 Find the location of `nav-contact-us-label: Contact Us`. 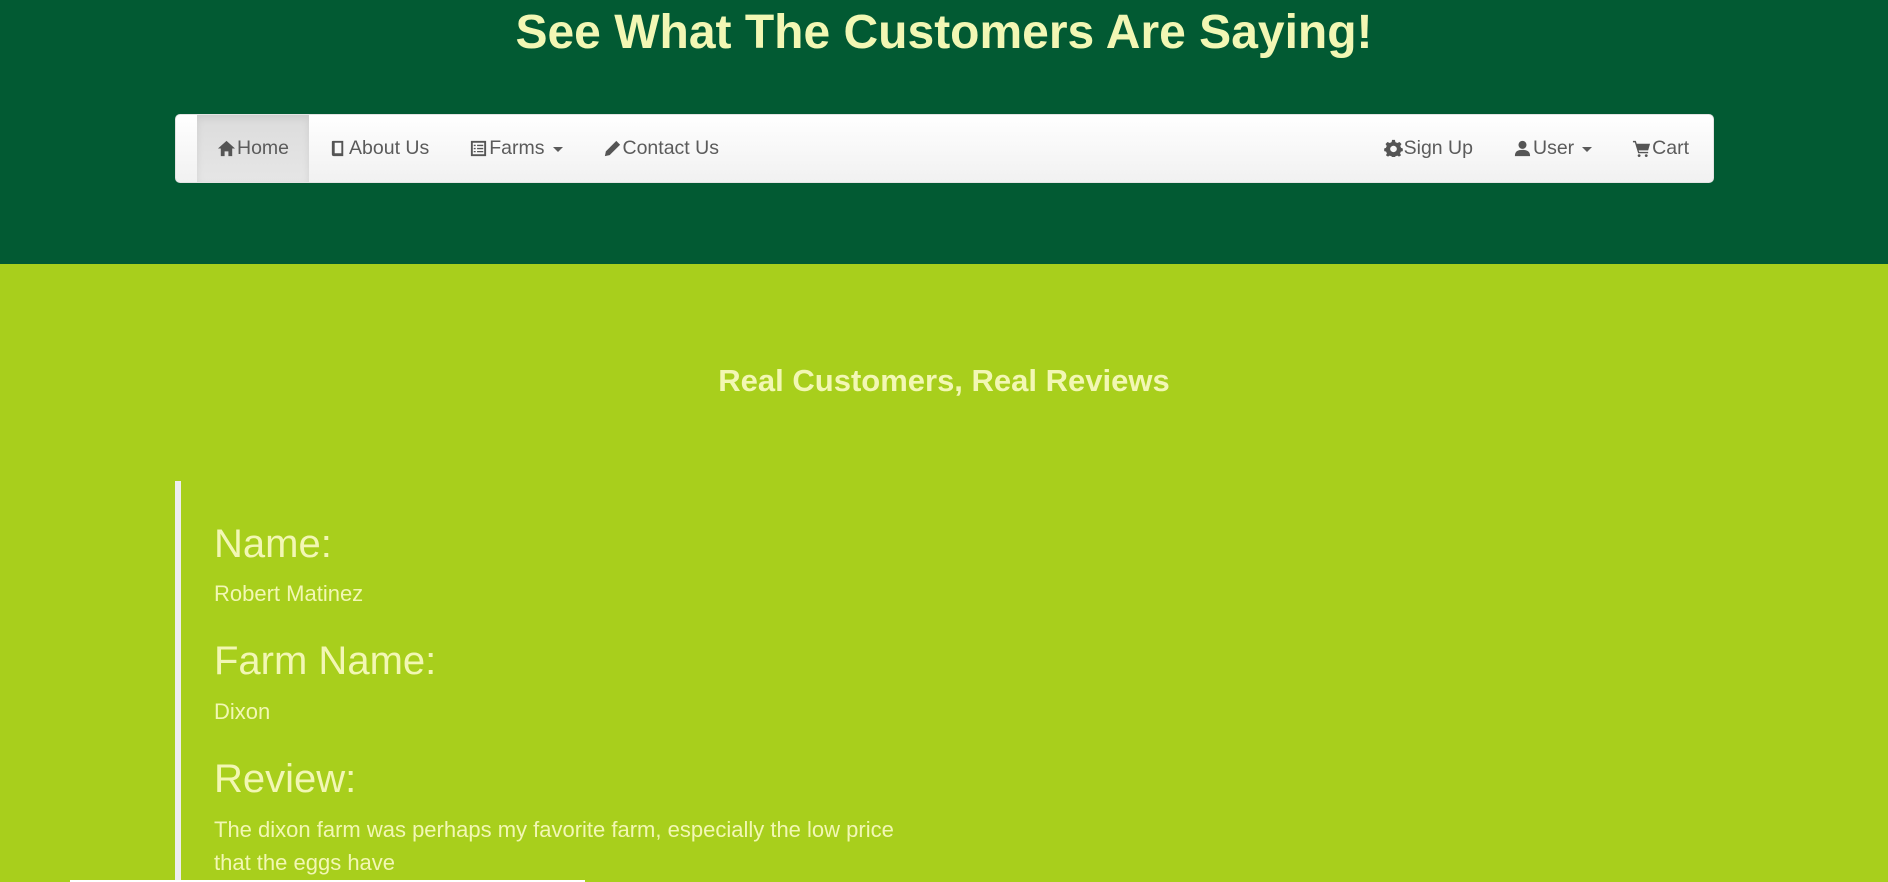

nav-contact-us-label: Contact Us is located at coordinates (670, 148).